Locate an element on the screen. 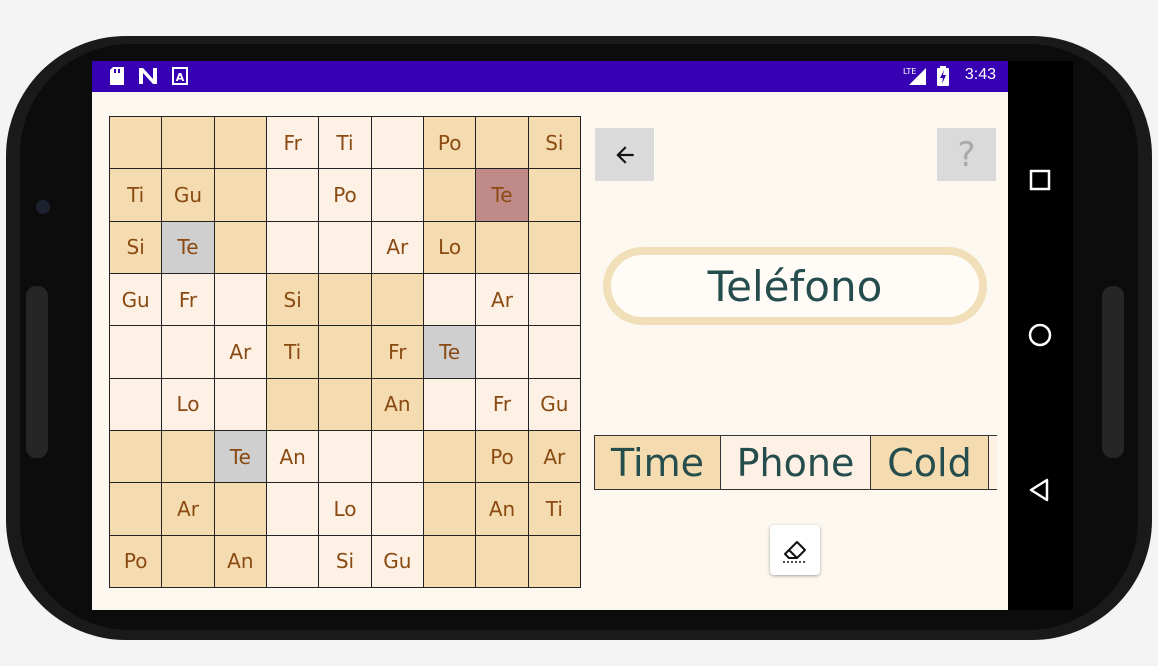 This screenshot has width=1158, height=666. eraser-button is located at coordinates (795, 550).